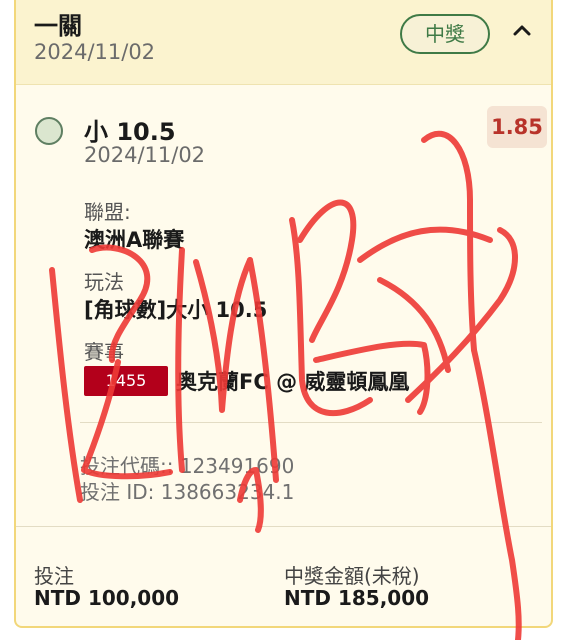 The width and height of the screenshot is (569, 640). Describe the element at coordinates (445, 34) in the screenshot. I see `status-badge: 中獎` at that location.